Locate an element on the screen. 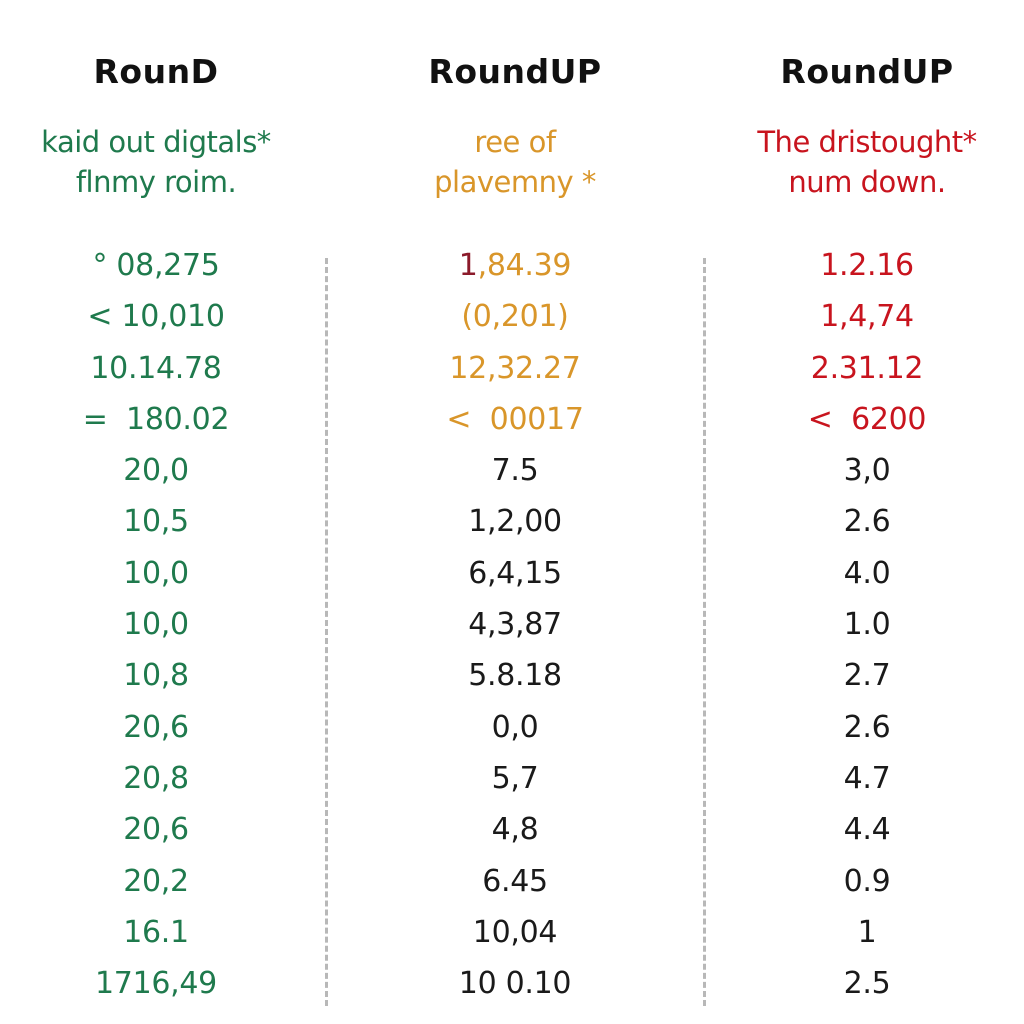 The image size is (1024, 1024). value-row: 1.2.16 is located at coordinates (867, 265).